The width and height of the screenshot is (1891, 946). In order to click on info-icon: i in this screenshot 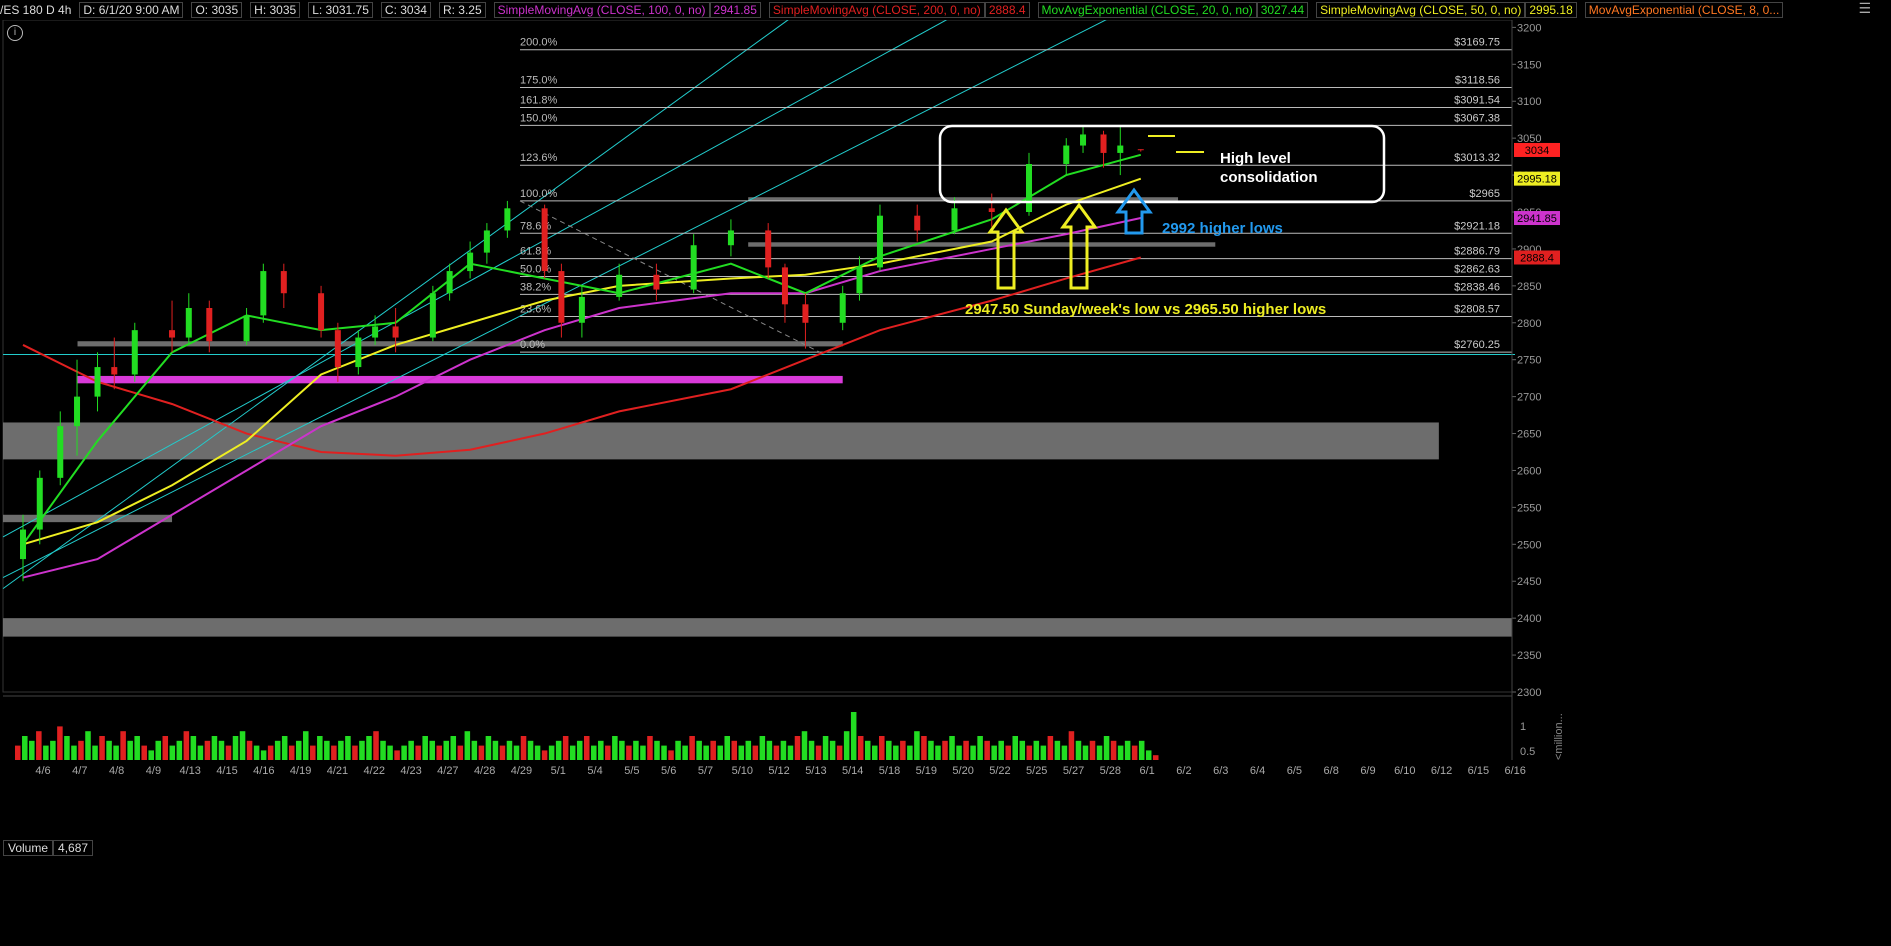, I will do `click(15, 33)`.